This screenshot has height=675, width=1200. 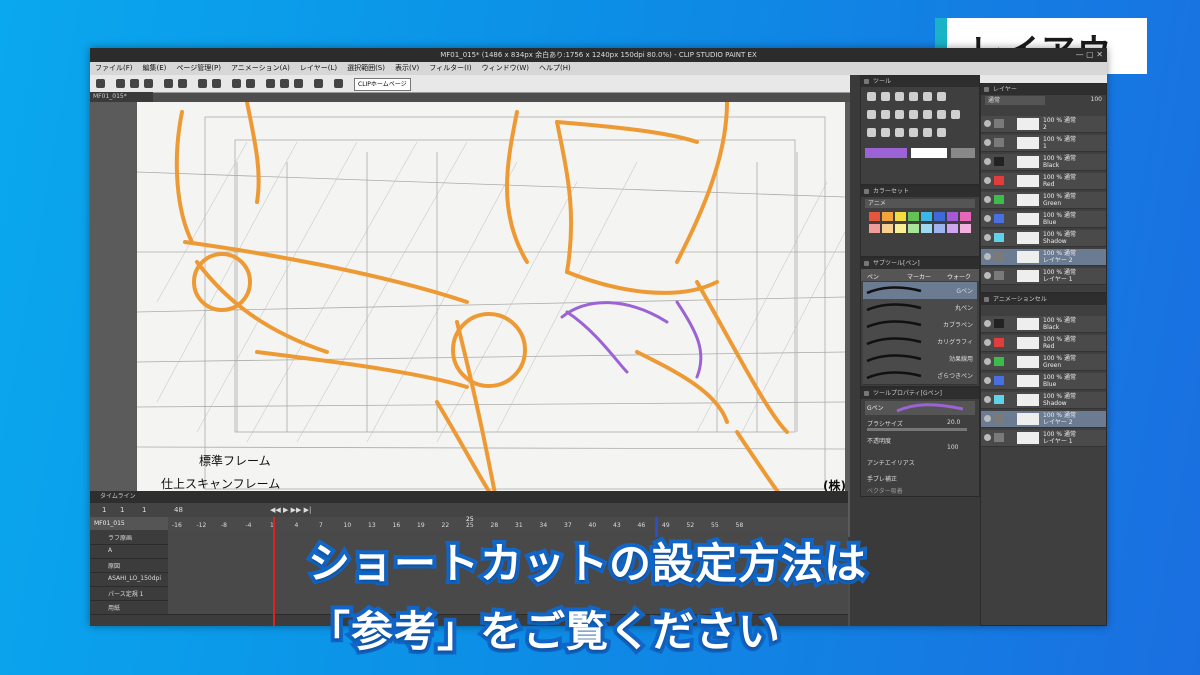 I want to click on frame-field-1: 1, so click(x=104, y=510).